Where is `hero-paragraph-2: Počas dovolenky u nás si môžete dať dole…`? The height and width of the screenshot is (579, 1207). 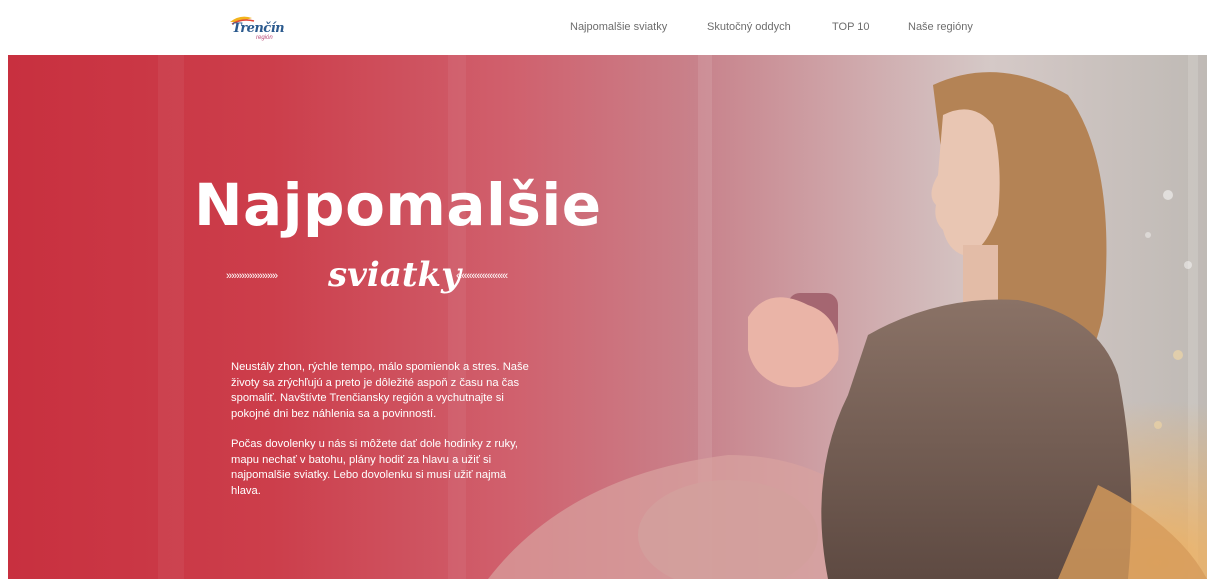
hero-paragraph-2: Počas dovolenky u nás si môžete dať dole… is located at coordinates (374, 467).